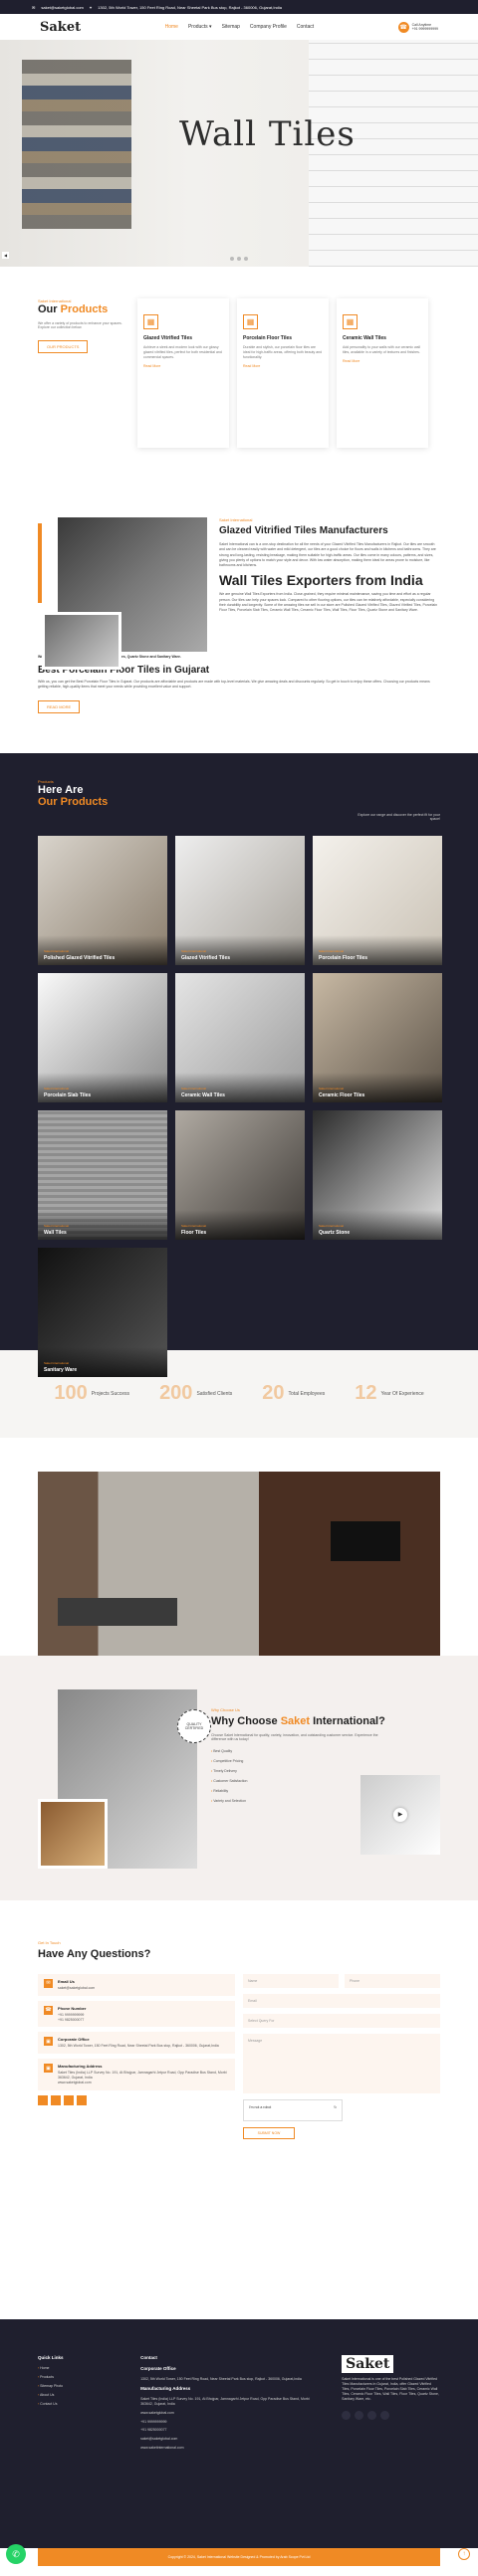 The width and height of the screenshot is (478, 2576). I want to click on factory-icon: ▣, so click(48, 2069).